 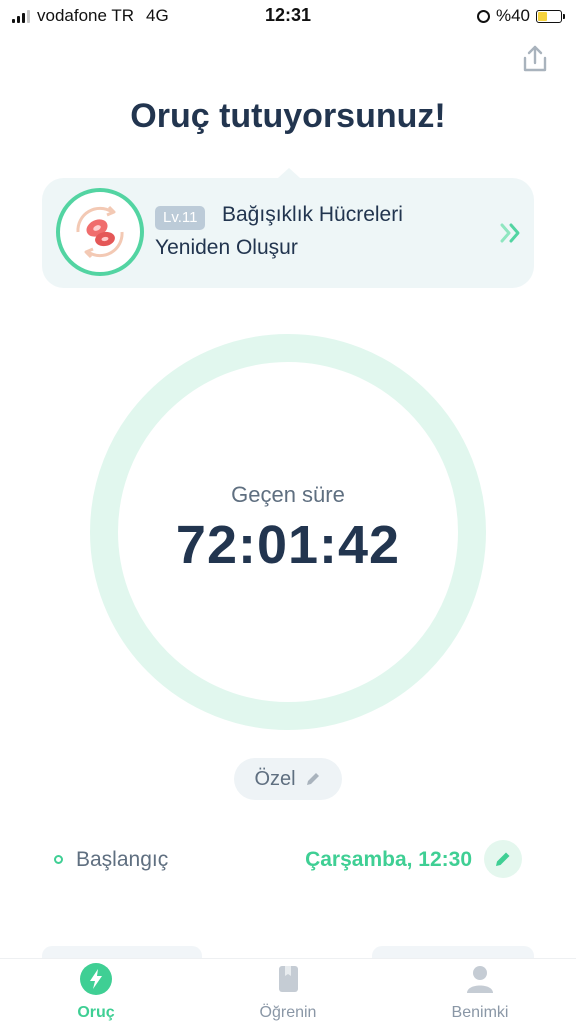 What do you see at coordinates (483, 16) in the screenshot?
I see `alarm-icon` at bounding box center [483, 16].